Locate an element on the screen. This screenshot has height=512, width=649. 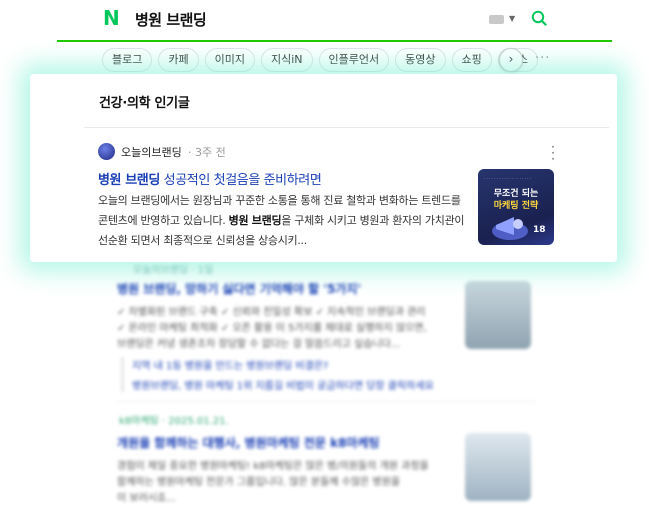
avatar is located at coordinates (106, 151).